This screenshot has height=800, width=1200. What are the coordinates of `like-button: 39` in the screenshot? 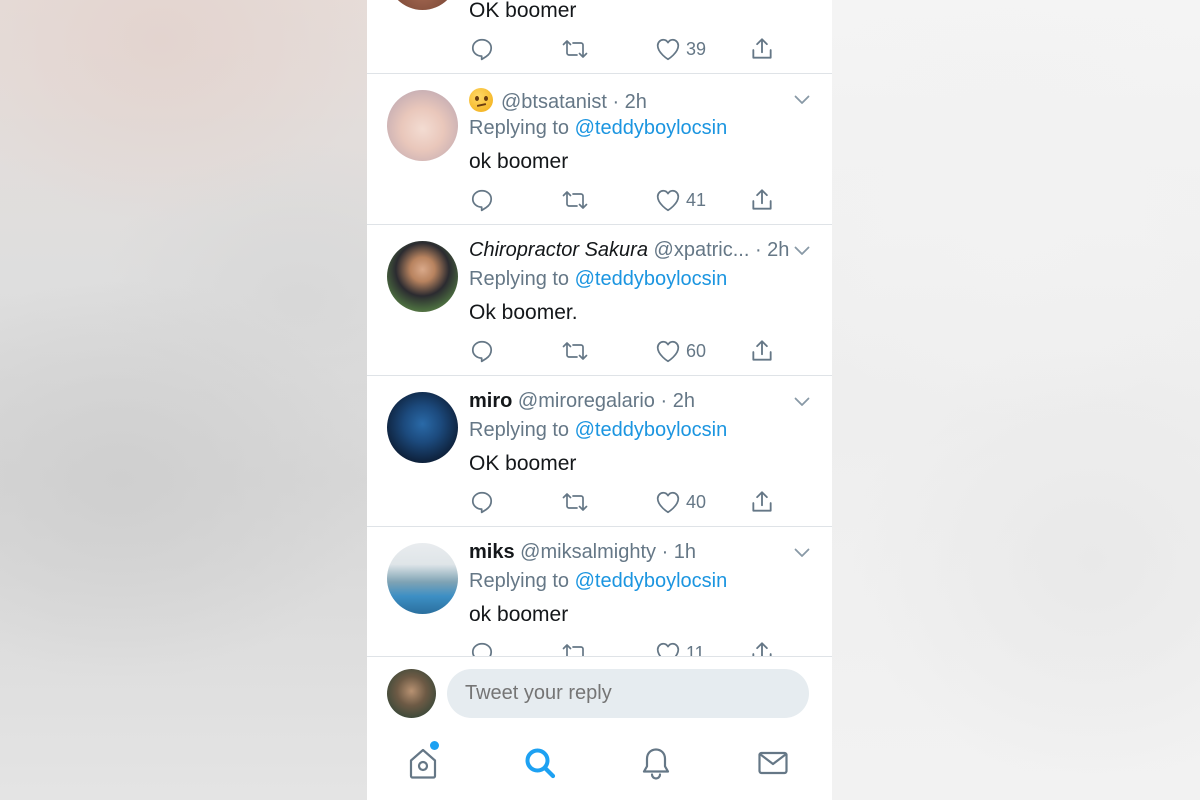 It's located at (680, 49).